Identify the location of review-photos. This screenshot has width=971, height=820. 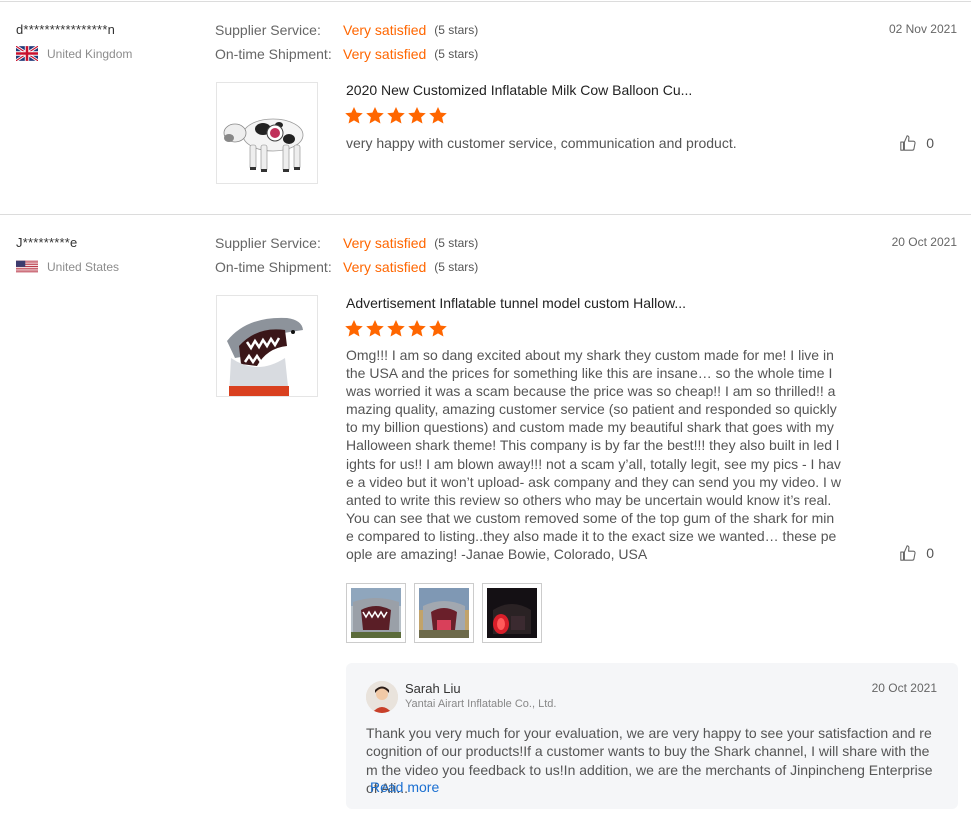
(444, 613).